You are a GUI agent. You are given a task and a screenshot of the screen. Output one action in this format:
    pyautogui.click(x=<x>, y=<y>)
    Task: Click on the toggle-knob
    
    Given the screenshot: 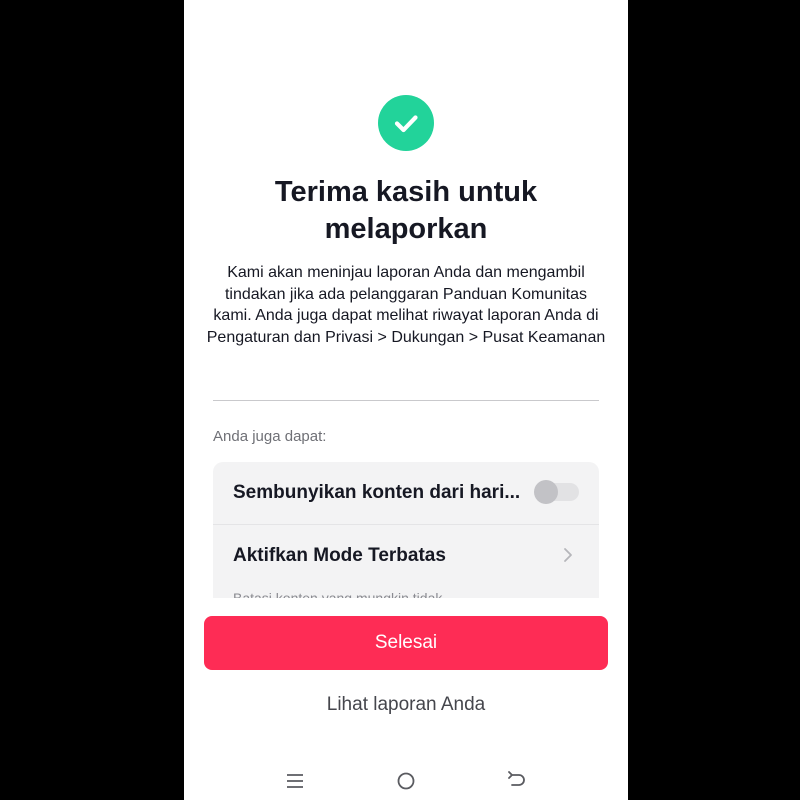 What is the action you would take?
    pyautogui.click(x=546, y=492)
    